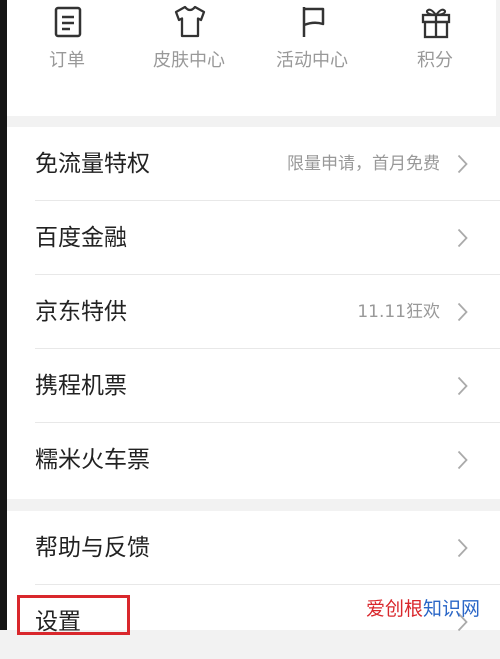  Describe the element at coordinates (190, 21) in the screenshot. I see `tshirt-icon` at that location.